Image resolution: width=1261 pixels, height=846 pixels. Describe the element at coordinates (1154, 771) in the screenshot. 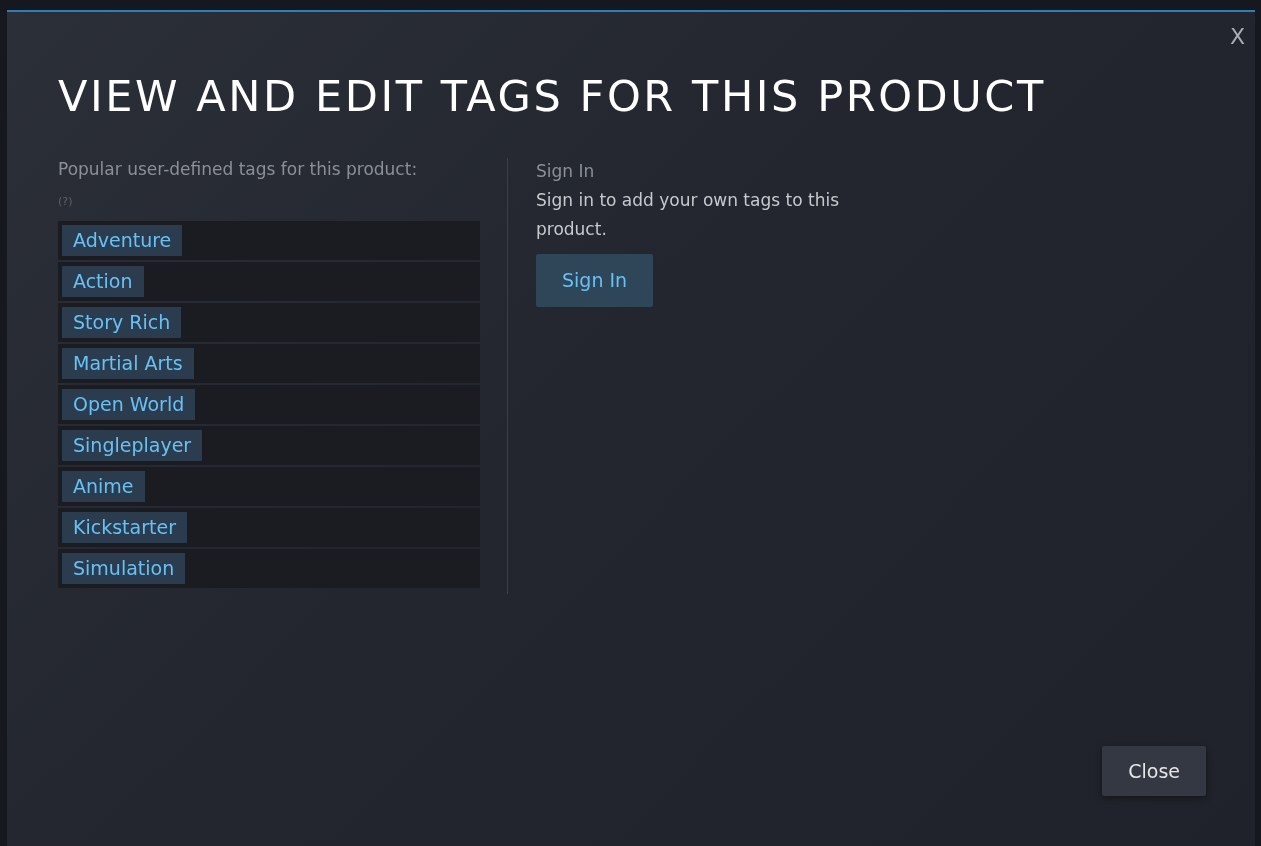

I see `close-dialog-button: Close` at that location.